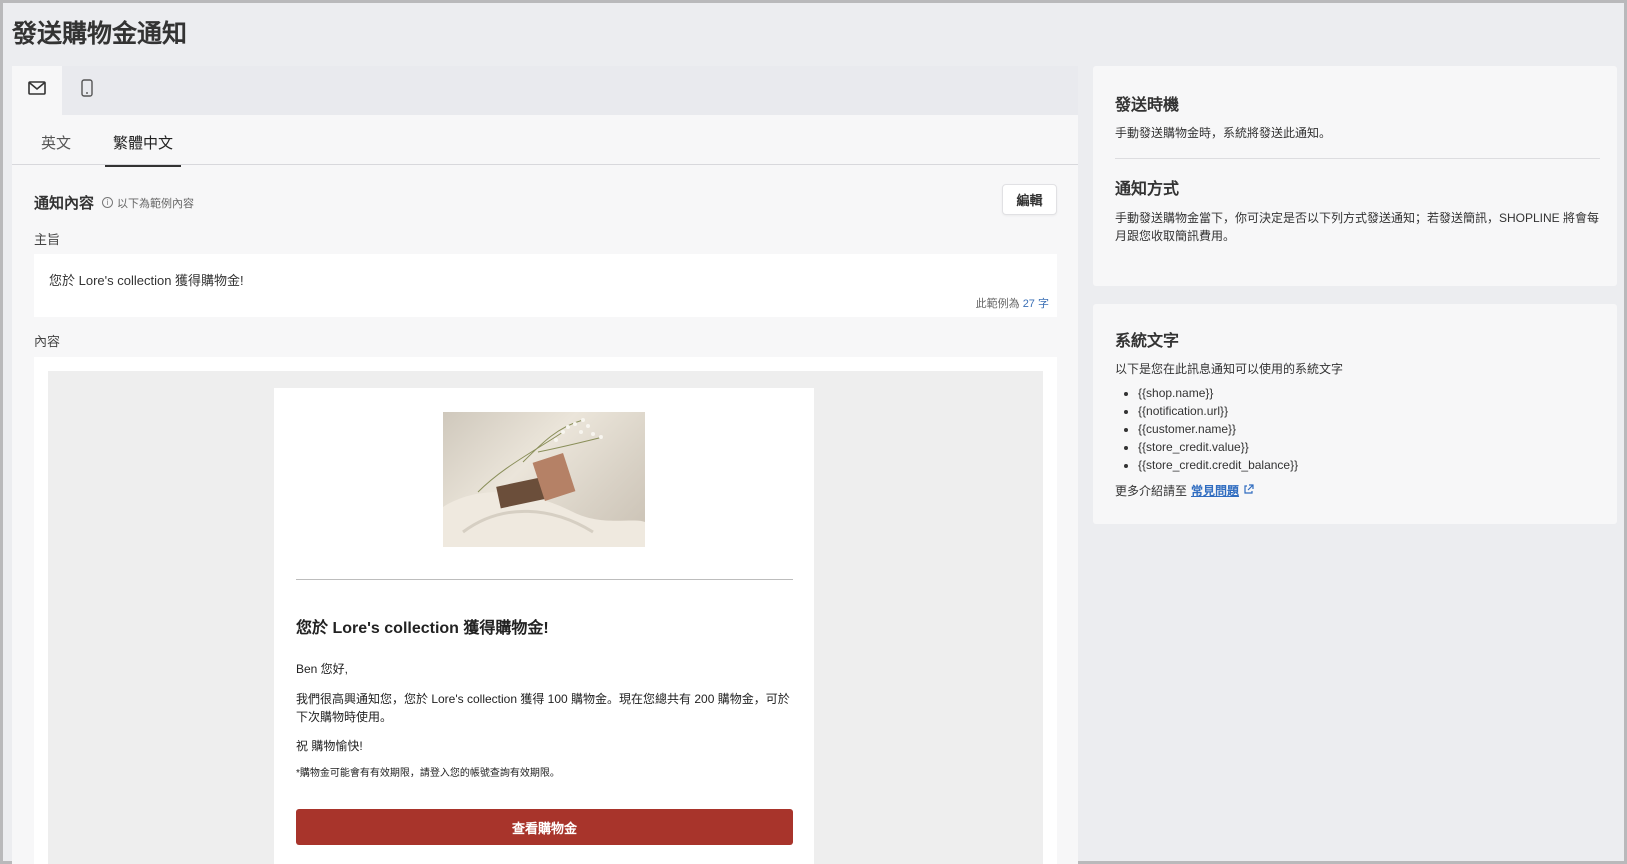 This screenshot has width=1627, height=864. I want to click on faq-prefix: 更多介紹請至, so click(1151, 491).